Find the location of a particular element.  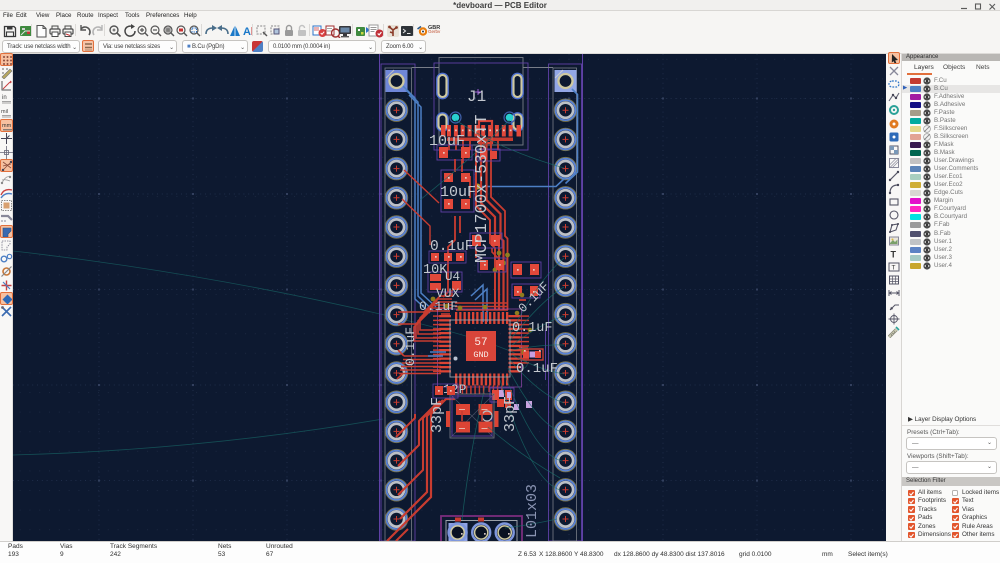

svg-text: mm is located at coordinates (7, 126).